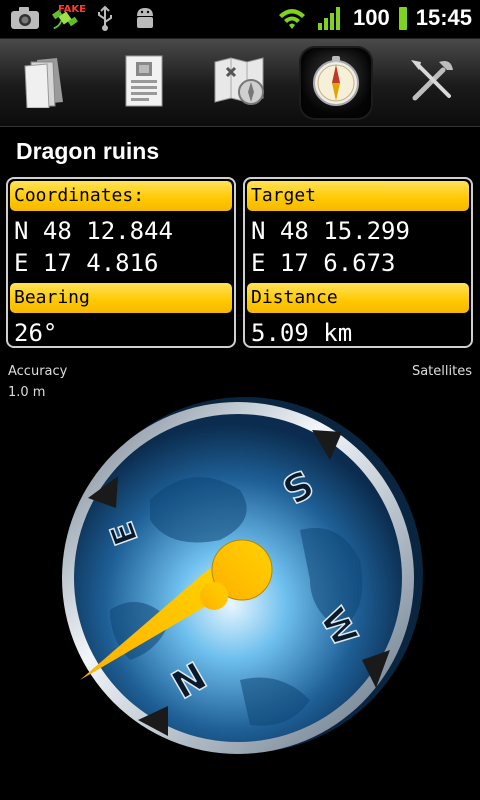  What do you see at coordinates (240, 19) in the screenshot?
I see `status-bar: FAKE 100 15:45` at bounding box center [240, 19].